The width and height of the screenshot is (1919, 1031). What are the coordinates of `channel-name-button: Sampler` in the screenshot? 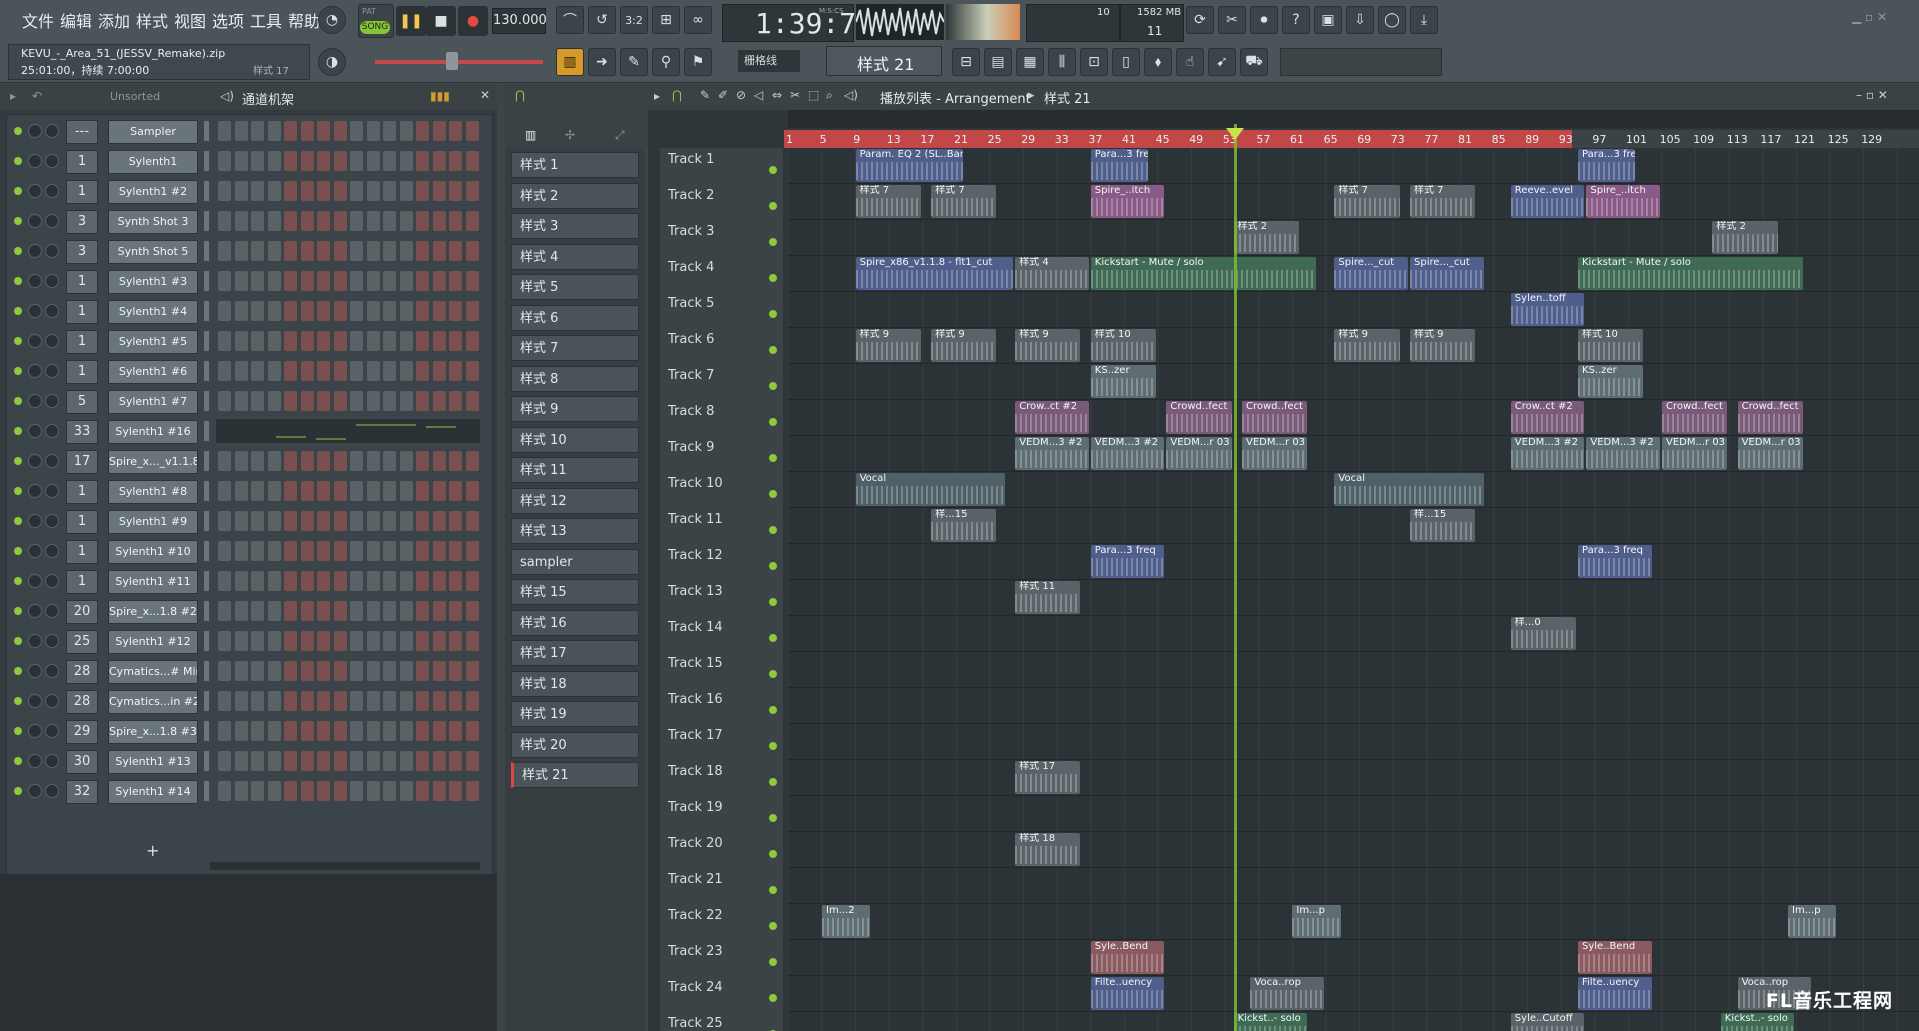 It's located at (153, 132).